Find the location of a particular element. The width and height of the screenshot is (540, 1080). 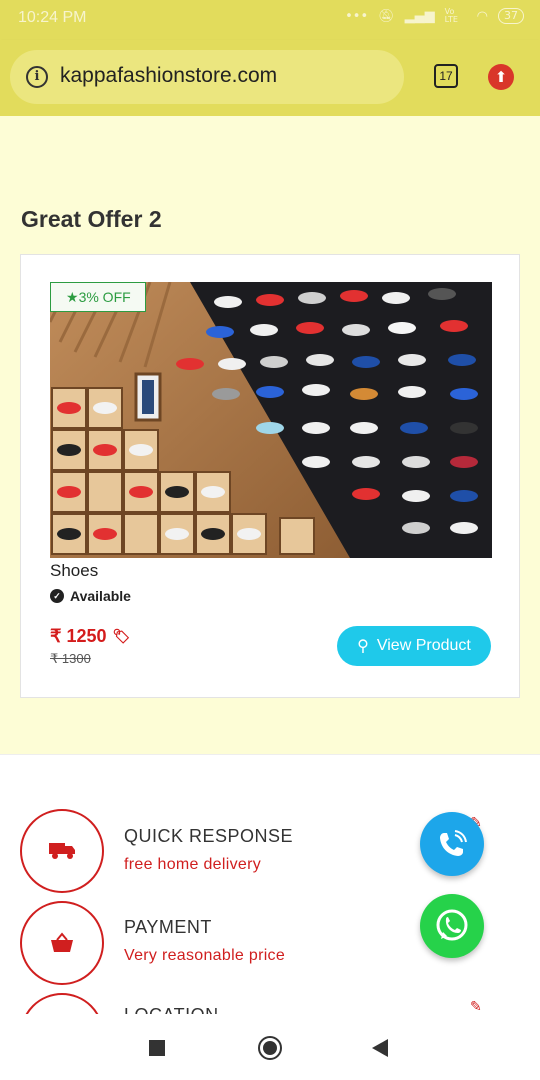

tab-switcher-button: 17 is located at coordinates (446, 76).